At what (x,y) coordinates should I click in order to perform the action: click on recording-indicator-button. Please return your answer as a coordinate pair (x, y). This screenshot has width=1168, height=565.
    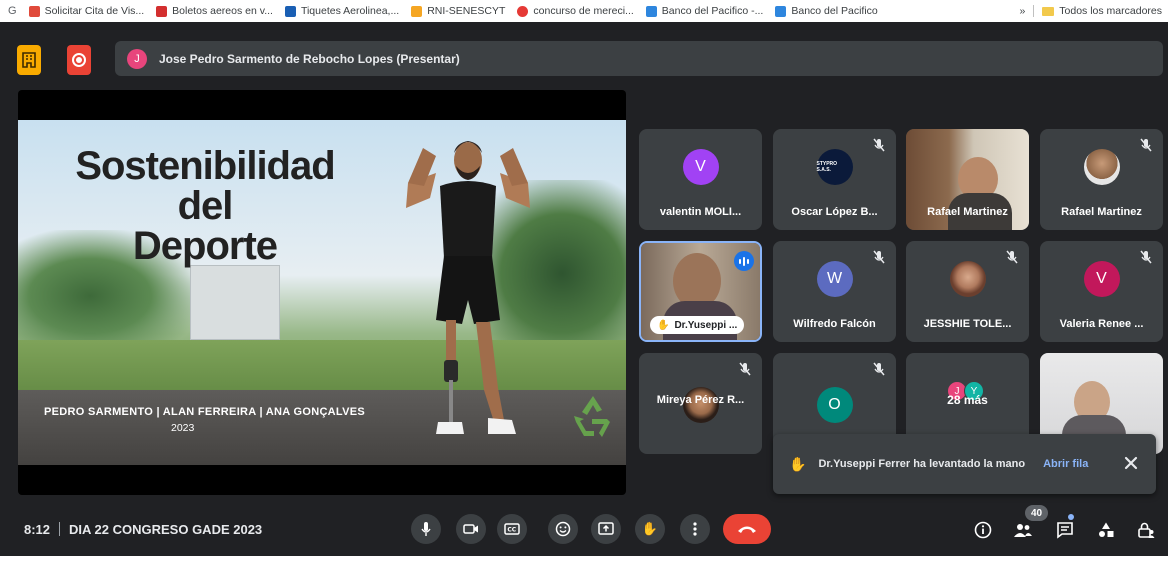
    Looking at the image, I should click on (79, 60).